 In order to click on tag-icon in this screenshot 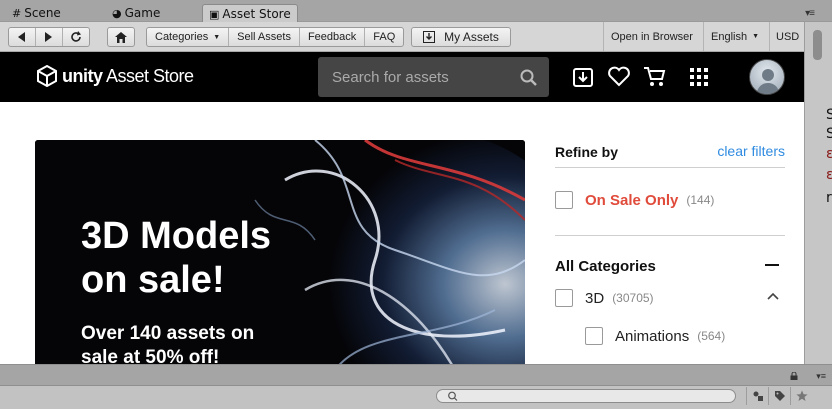, I will do `click(779, 396)`.